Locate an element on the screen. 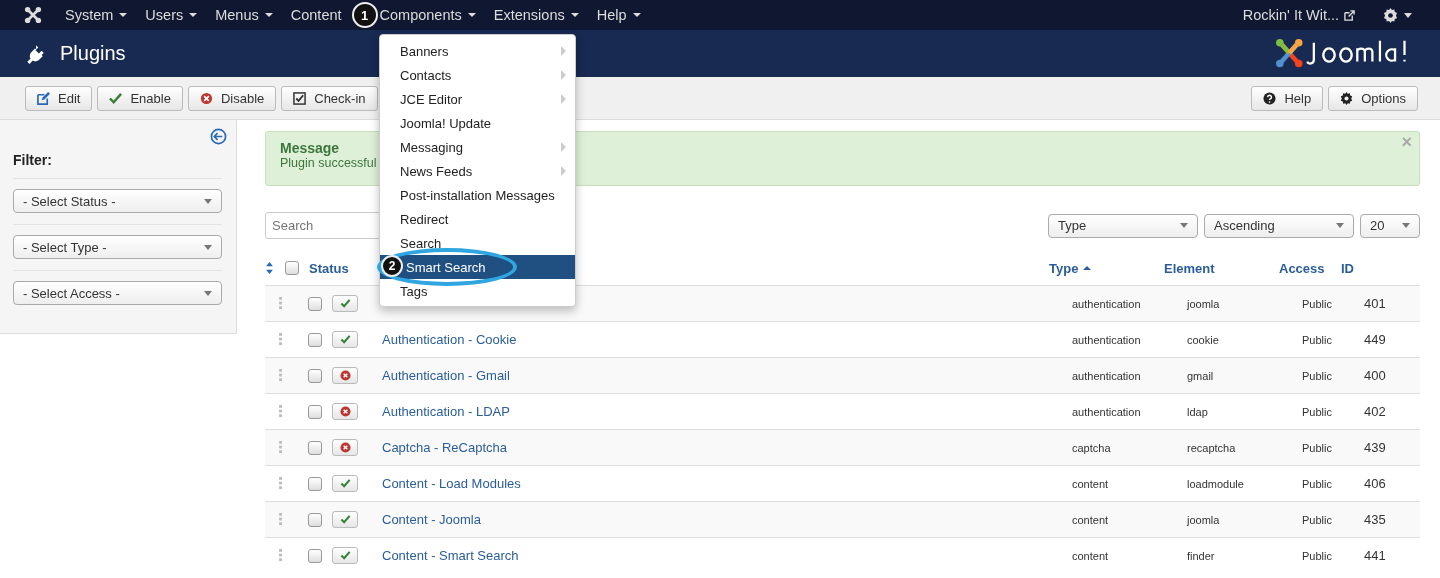 The width and height of the screenshot is (1440, 578). column-header: ID is located at coordinates (1366, 268).